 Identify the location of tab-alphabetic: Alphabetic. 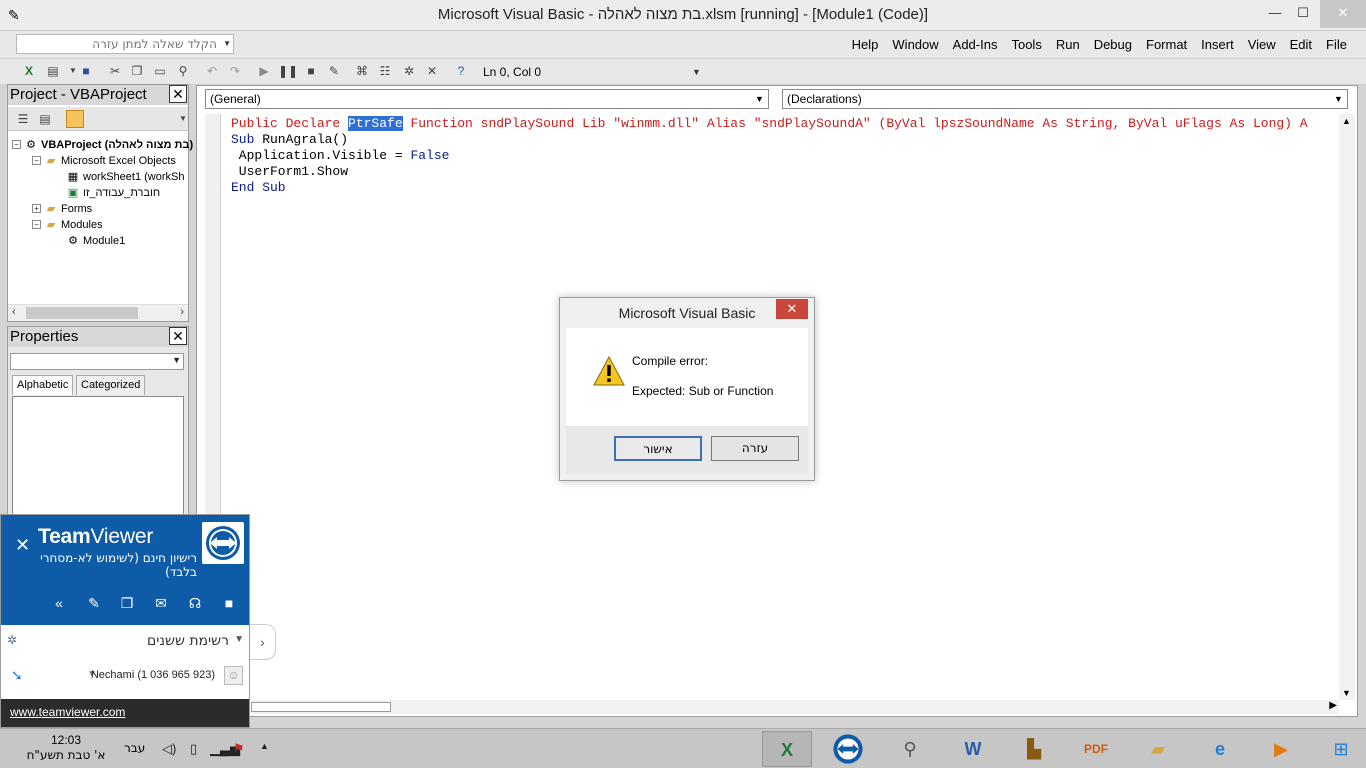
(43, 385).